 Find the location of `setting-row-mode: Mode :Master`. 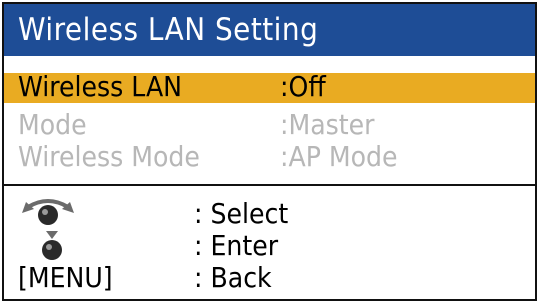

setting-row-mode: Mode :Master is located at coordinates (269, 124).